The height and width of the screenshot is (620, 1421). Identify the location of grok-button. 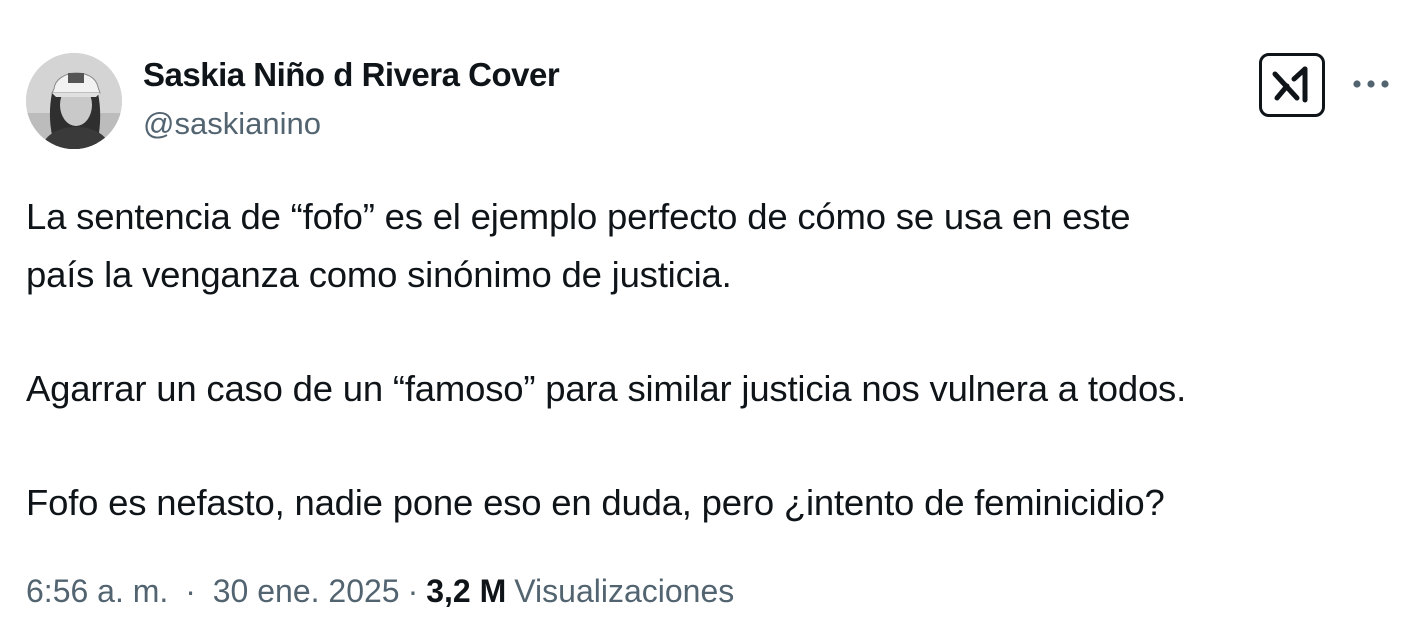
(1292, 85).